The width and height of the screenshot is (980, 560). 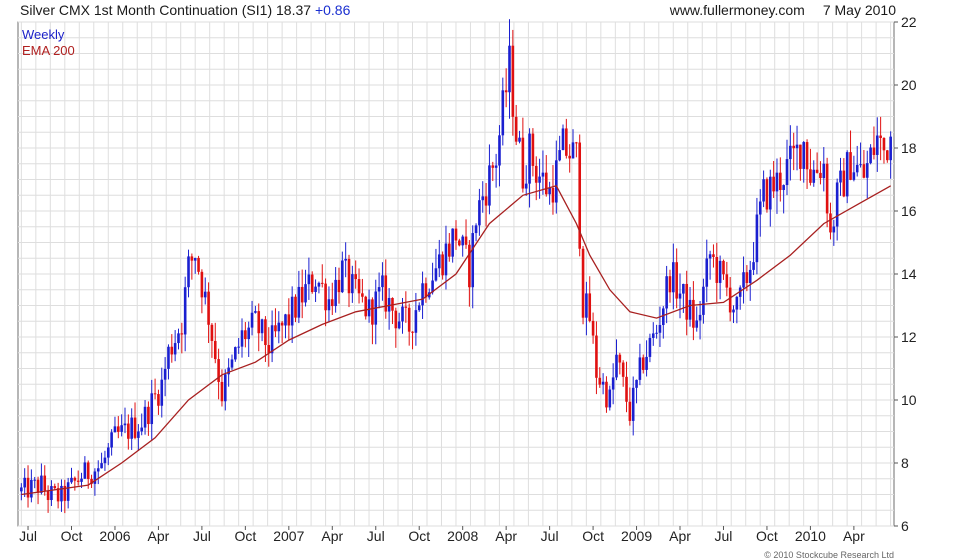 What do you see at coordinates (810, 536) in the screenshot?
I see `x-tick-label: 2010` at bounding box center [810, 536].